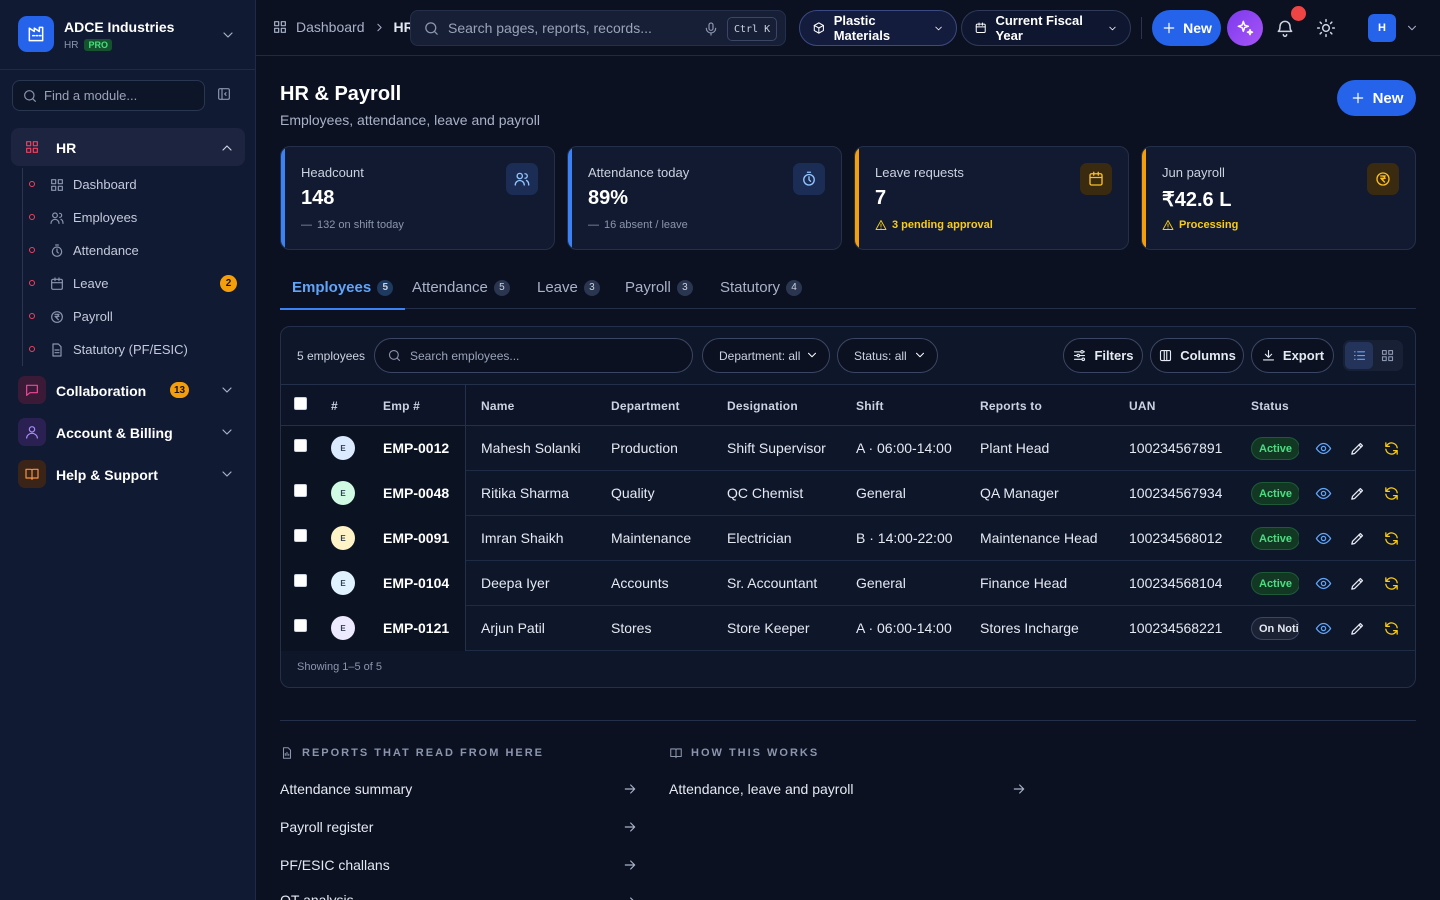 This screenshot has width=1440, height=900. Describe the element at coordinates (224, 94) in the screenshot. I see `sidebar-collapse-icon` at that location.